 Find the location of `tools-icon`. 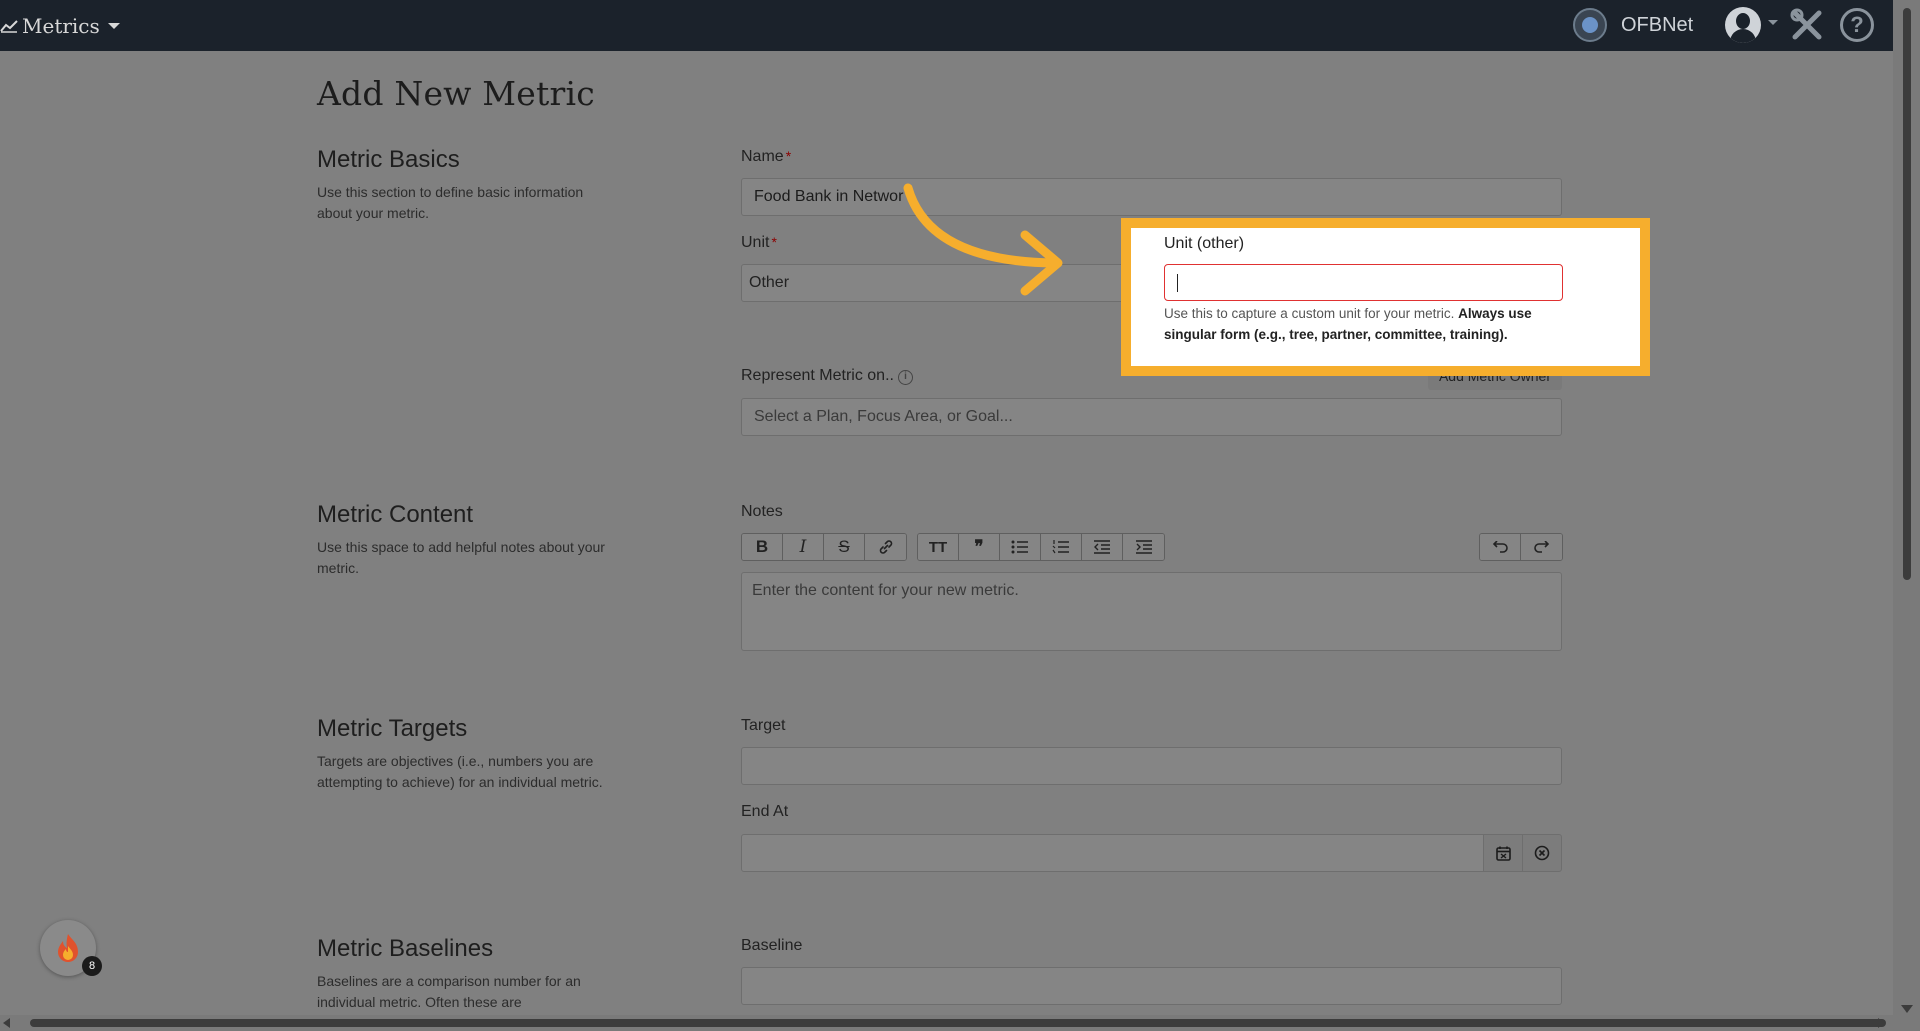

tools-icon is located at coordinates (1807, 27).